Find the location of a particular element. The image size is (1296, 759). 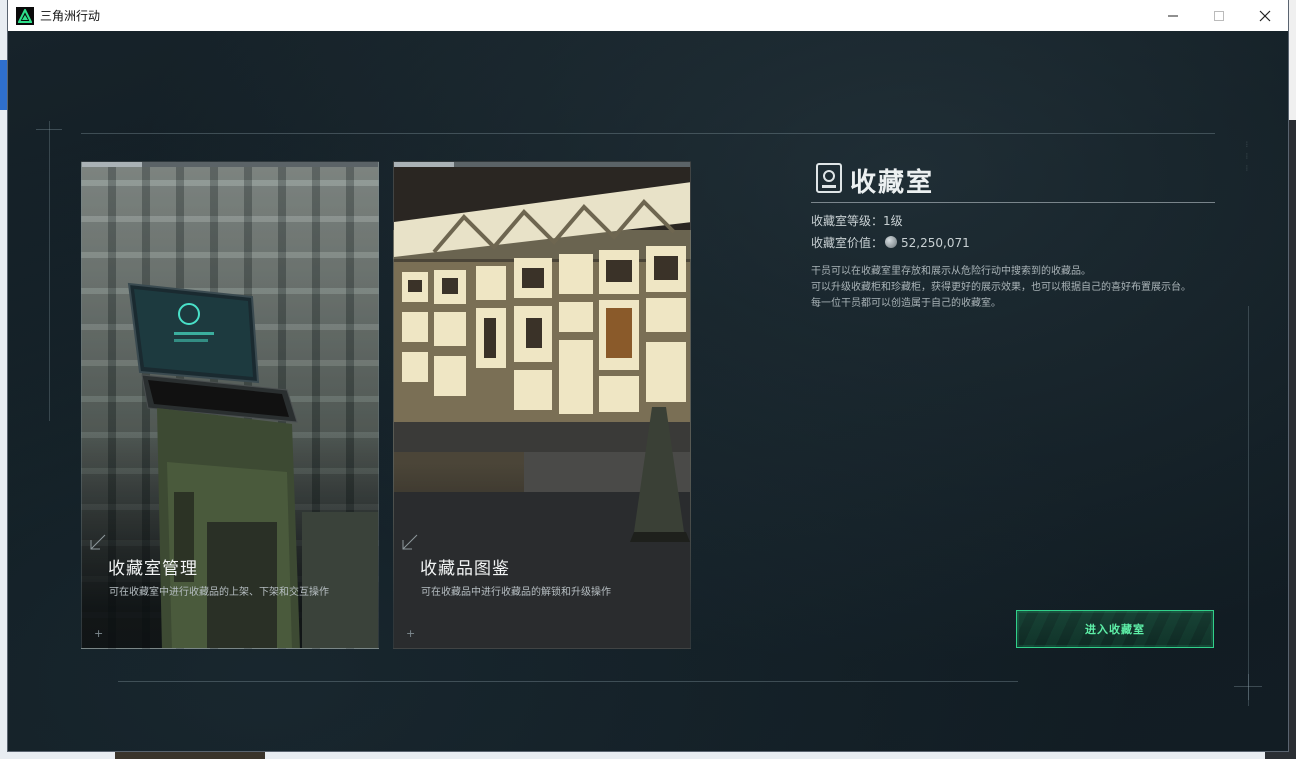

title-bar: 三角洲行动 is located at coordinates (648, 15).